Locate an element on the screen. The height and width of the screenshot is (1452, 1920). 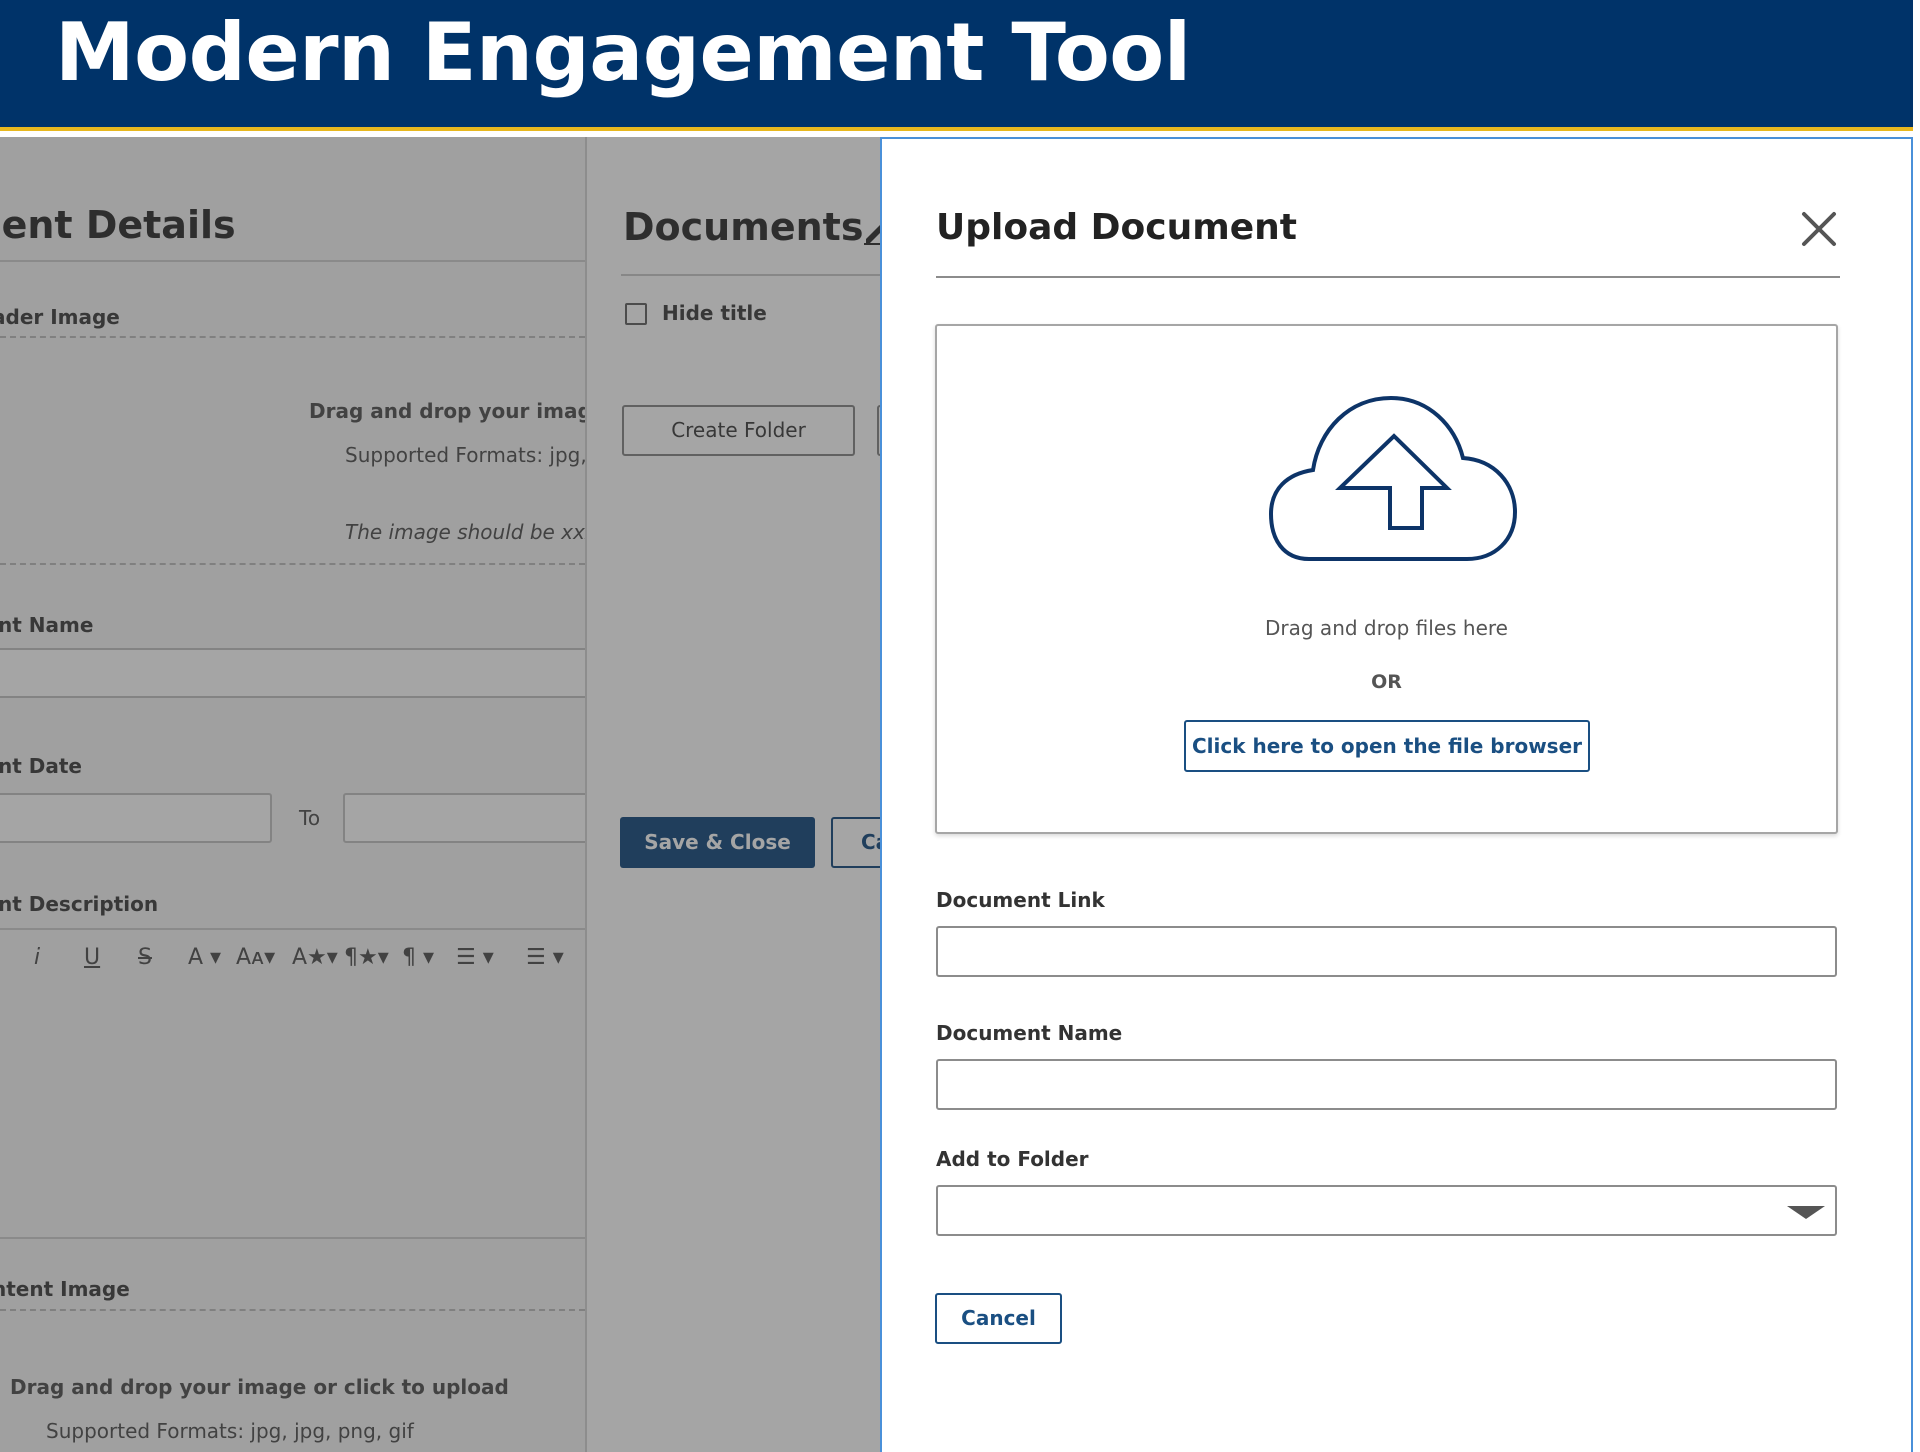
cloud-upload-icon is located at coordinates (1393, 478).